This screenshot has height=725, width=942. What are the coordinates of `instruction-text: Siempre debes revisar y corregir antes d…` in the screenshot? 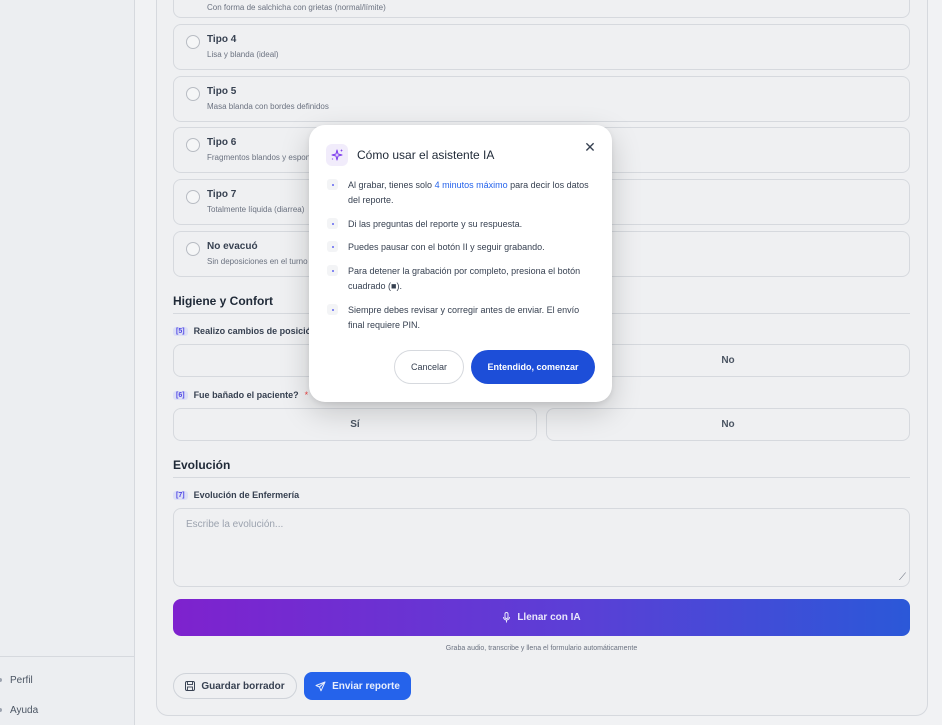 It's located at (464, 317).